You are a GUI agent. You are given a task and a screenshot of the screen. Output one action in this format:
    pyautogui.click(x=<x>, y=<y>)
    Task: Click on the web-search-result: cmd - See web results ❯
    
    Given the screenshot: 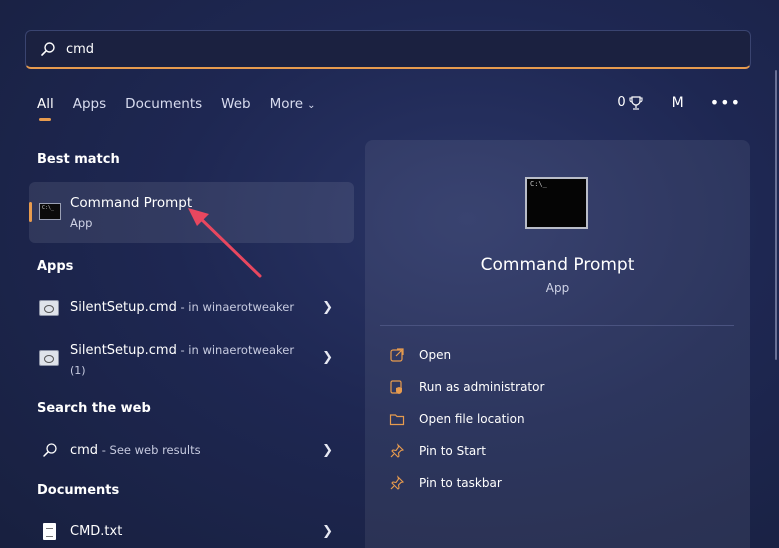 What is the action you would take?
    pyautogui.click(x=192, y=452)
    